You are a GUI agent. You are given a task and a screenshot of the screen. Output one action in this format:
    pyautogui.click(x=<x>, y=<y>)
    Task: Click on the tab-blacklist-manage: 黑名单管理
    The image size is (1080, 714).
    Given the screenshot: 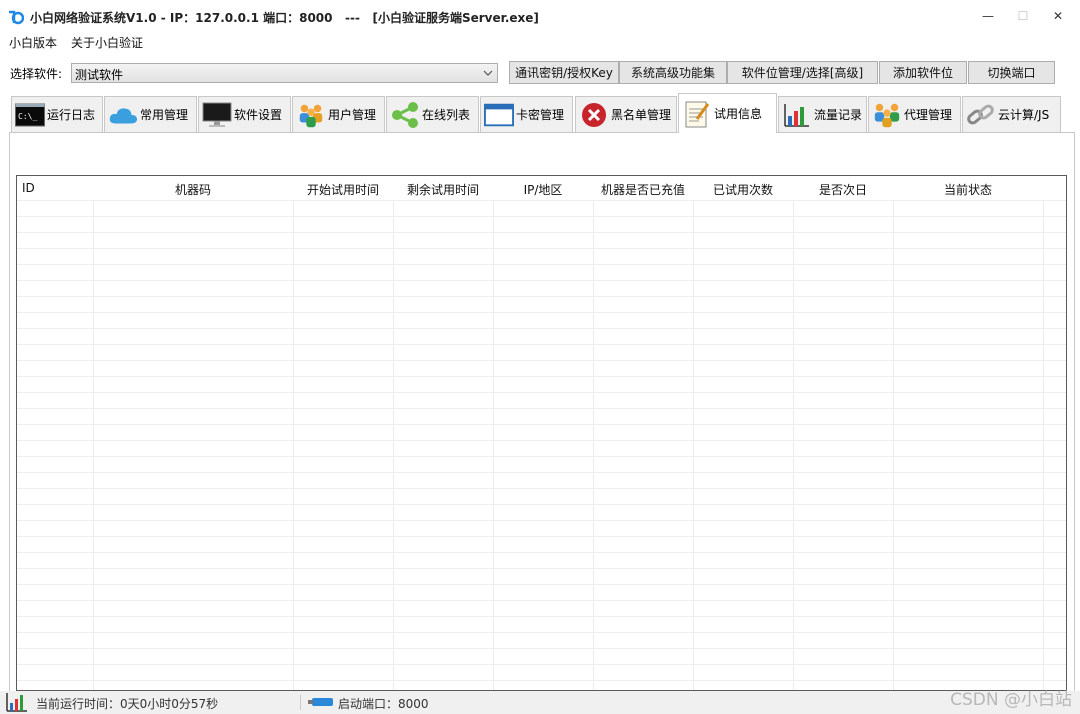 What is the action you would take?
    pyautogui.click(x=626, y=114)
    